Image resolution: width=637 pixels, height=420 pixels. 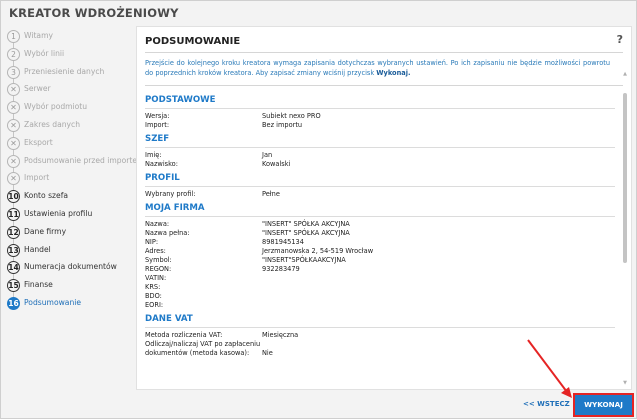 What do you see at coordinates (84, 160) in the screenshot?
I see `step-label: Podsumowanie przed importem` at bounding box center [84, 160].